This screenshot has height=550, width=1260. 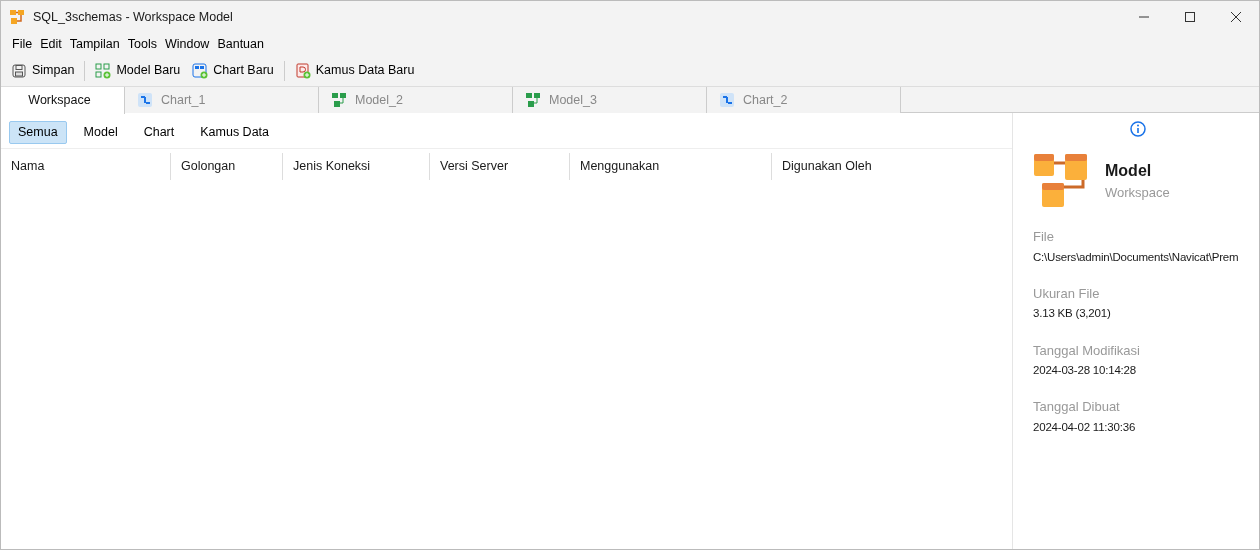 I want to click on toolbar-button: Model Baru, so click(x=138, y=70).